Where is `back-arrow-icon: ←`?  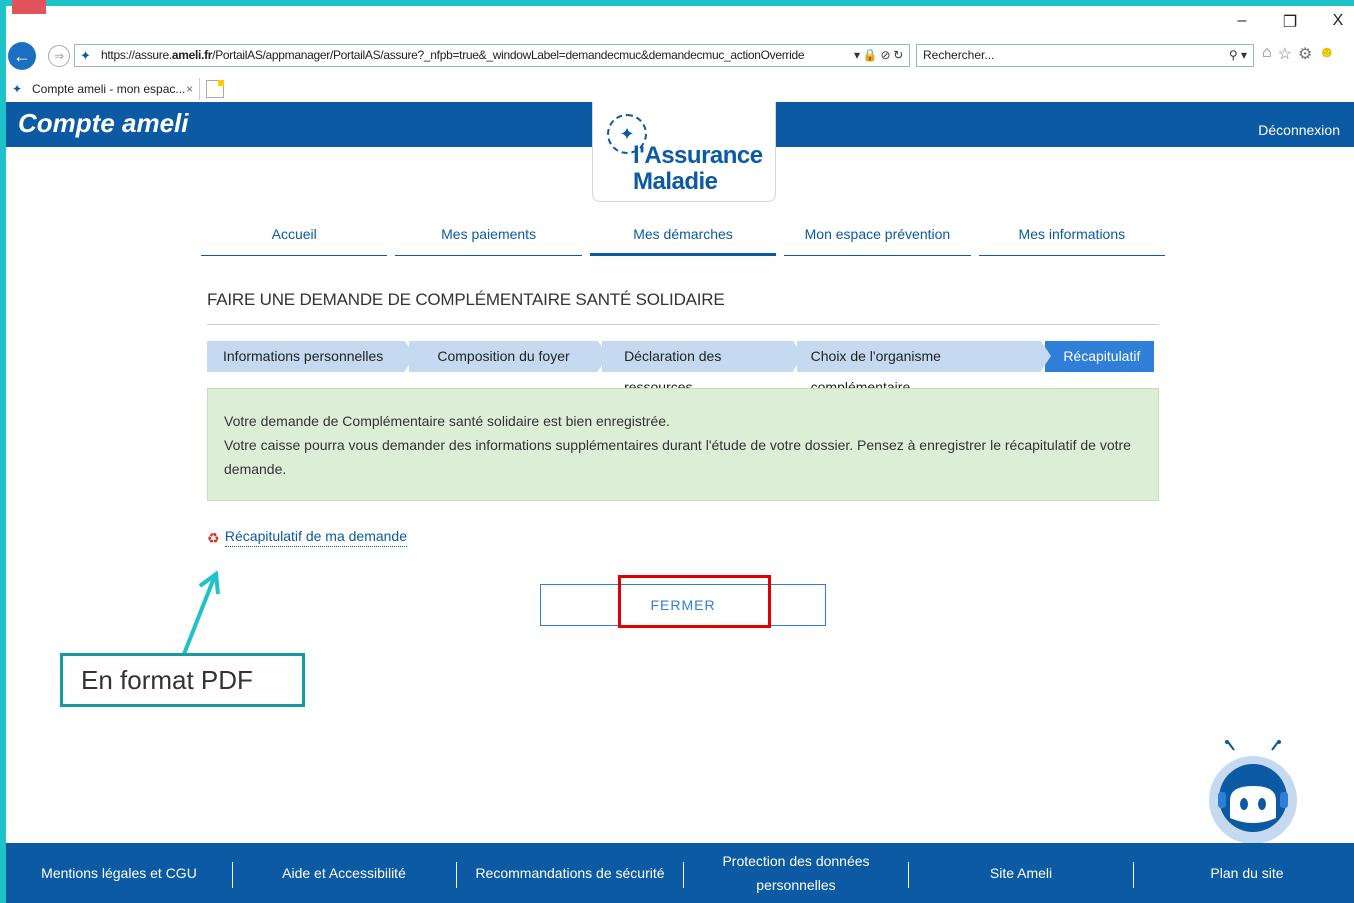
back-arrow-icon: ← is located at coordinates (22, 56).